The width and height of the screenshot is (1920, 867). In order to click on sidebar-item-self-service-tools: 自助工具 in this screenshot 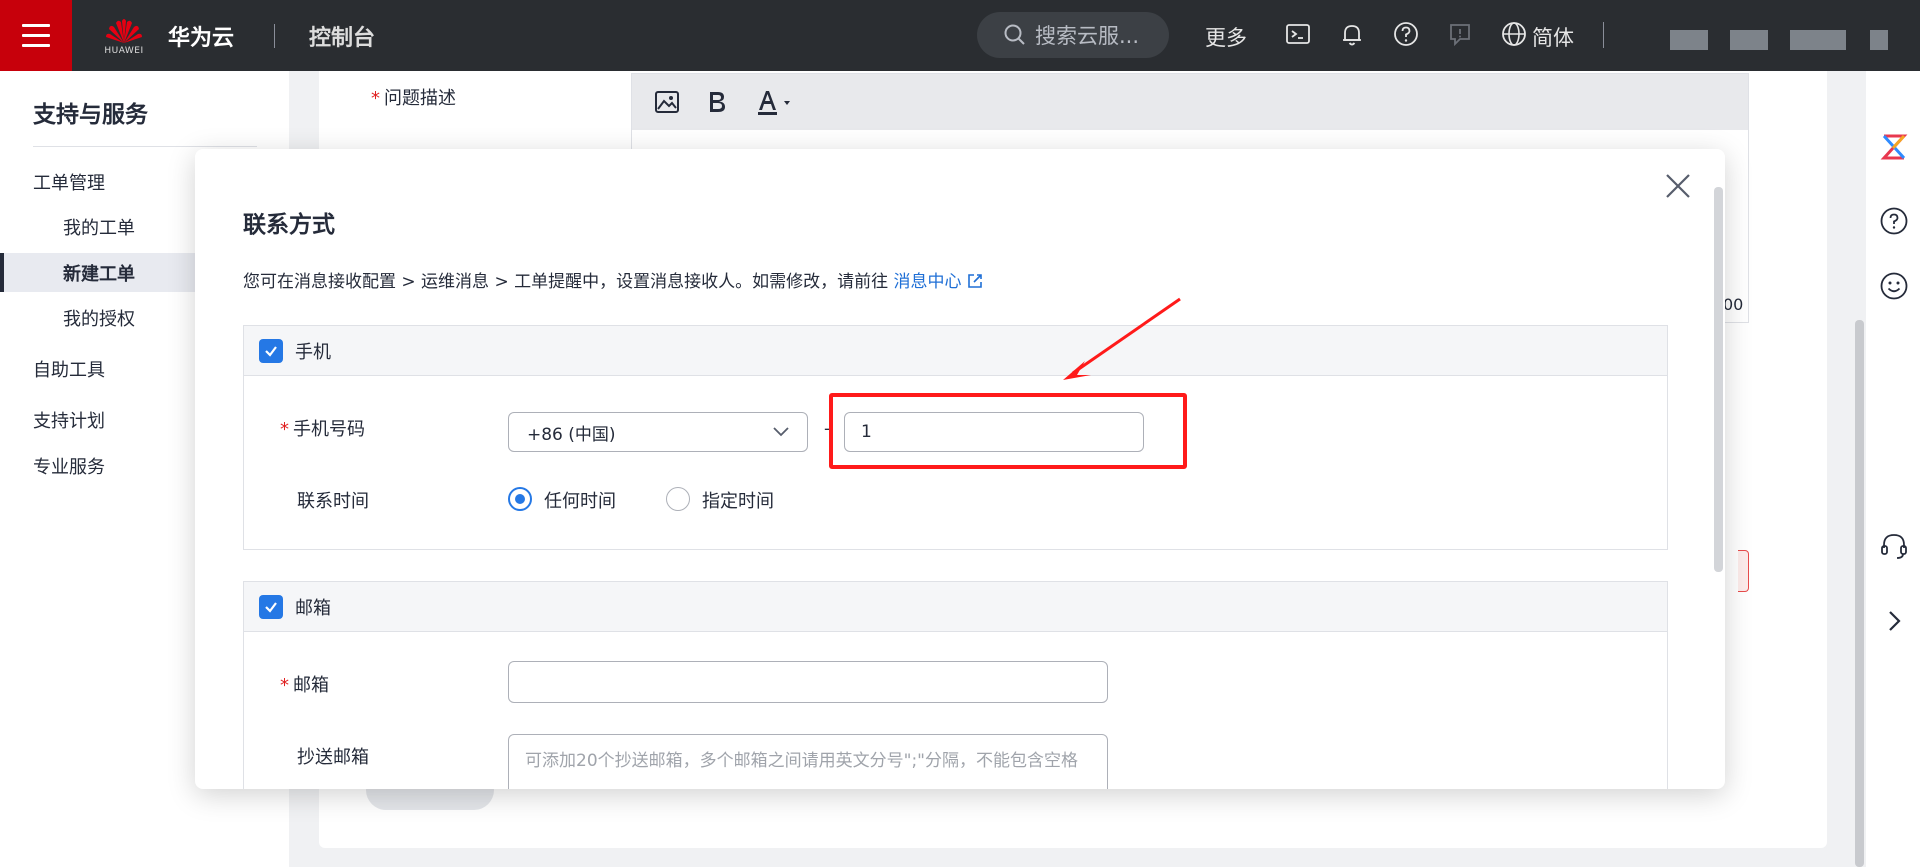, I will do `click(69, 369)`.